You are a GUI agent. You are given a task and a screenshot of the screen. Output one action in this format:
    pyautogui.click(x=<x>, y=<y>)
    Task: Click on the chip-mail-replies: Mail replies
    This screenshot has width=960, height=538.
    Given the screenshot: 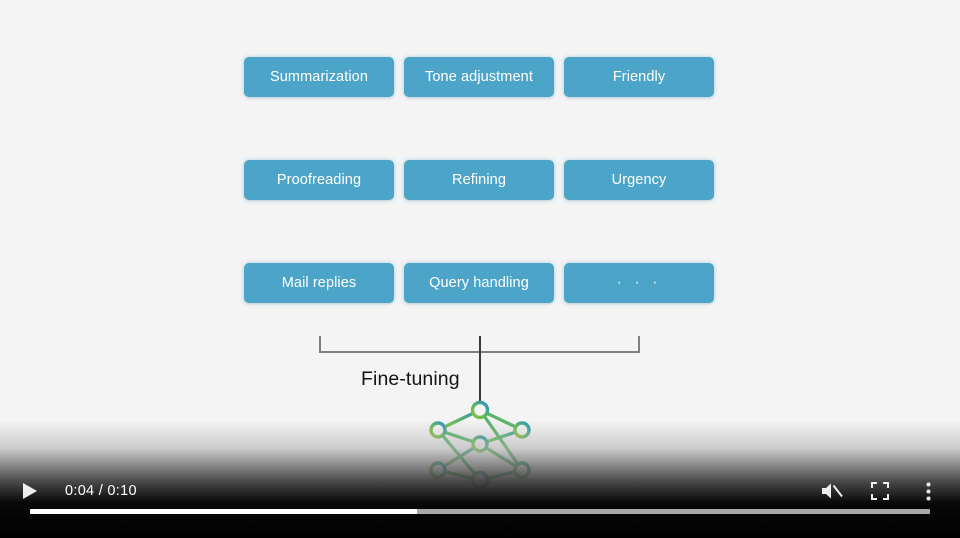 What is the action you would take?
    pyautogui.click(x=319, y=283)
    